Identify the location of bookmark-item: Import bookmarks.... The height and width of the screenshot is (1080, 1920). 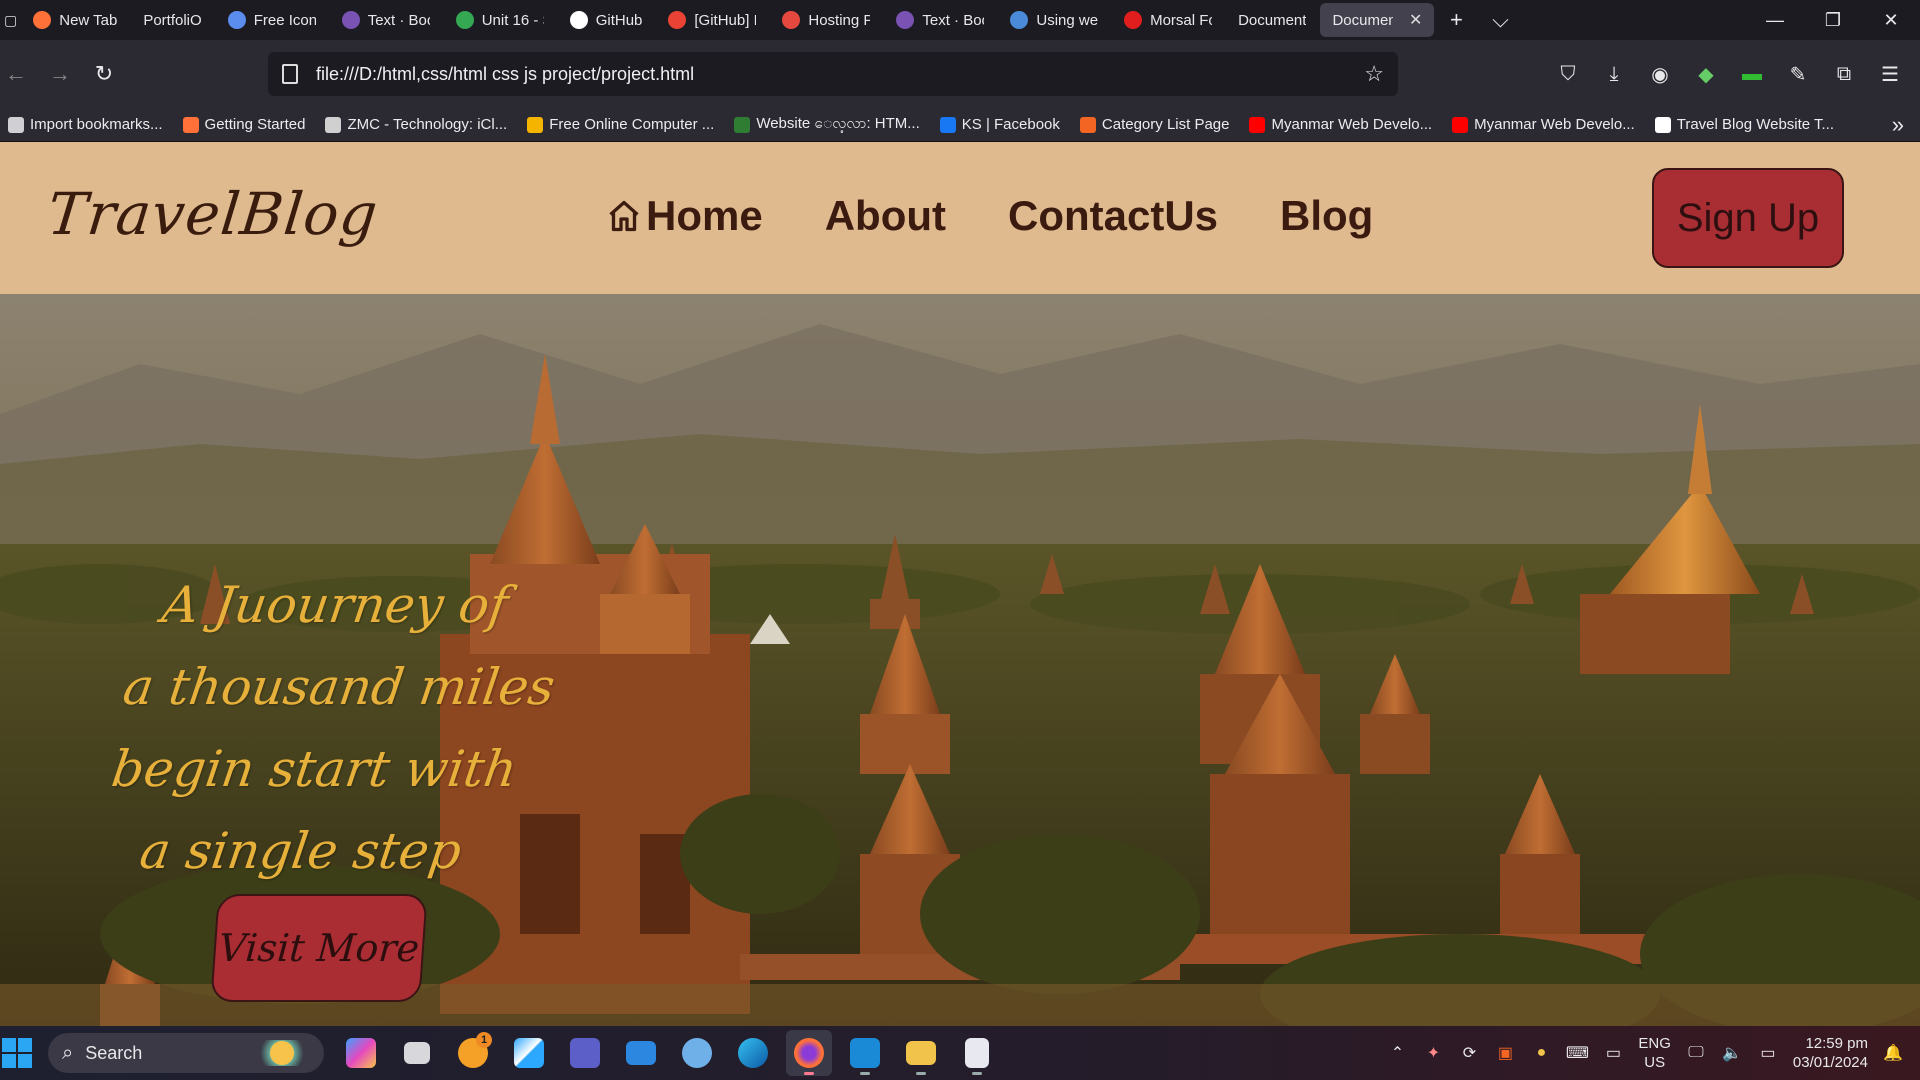
(85, 124).